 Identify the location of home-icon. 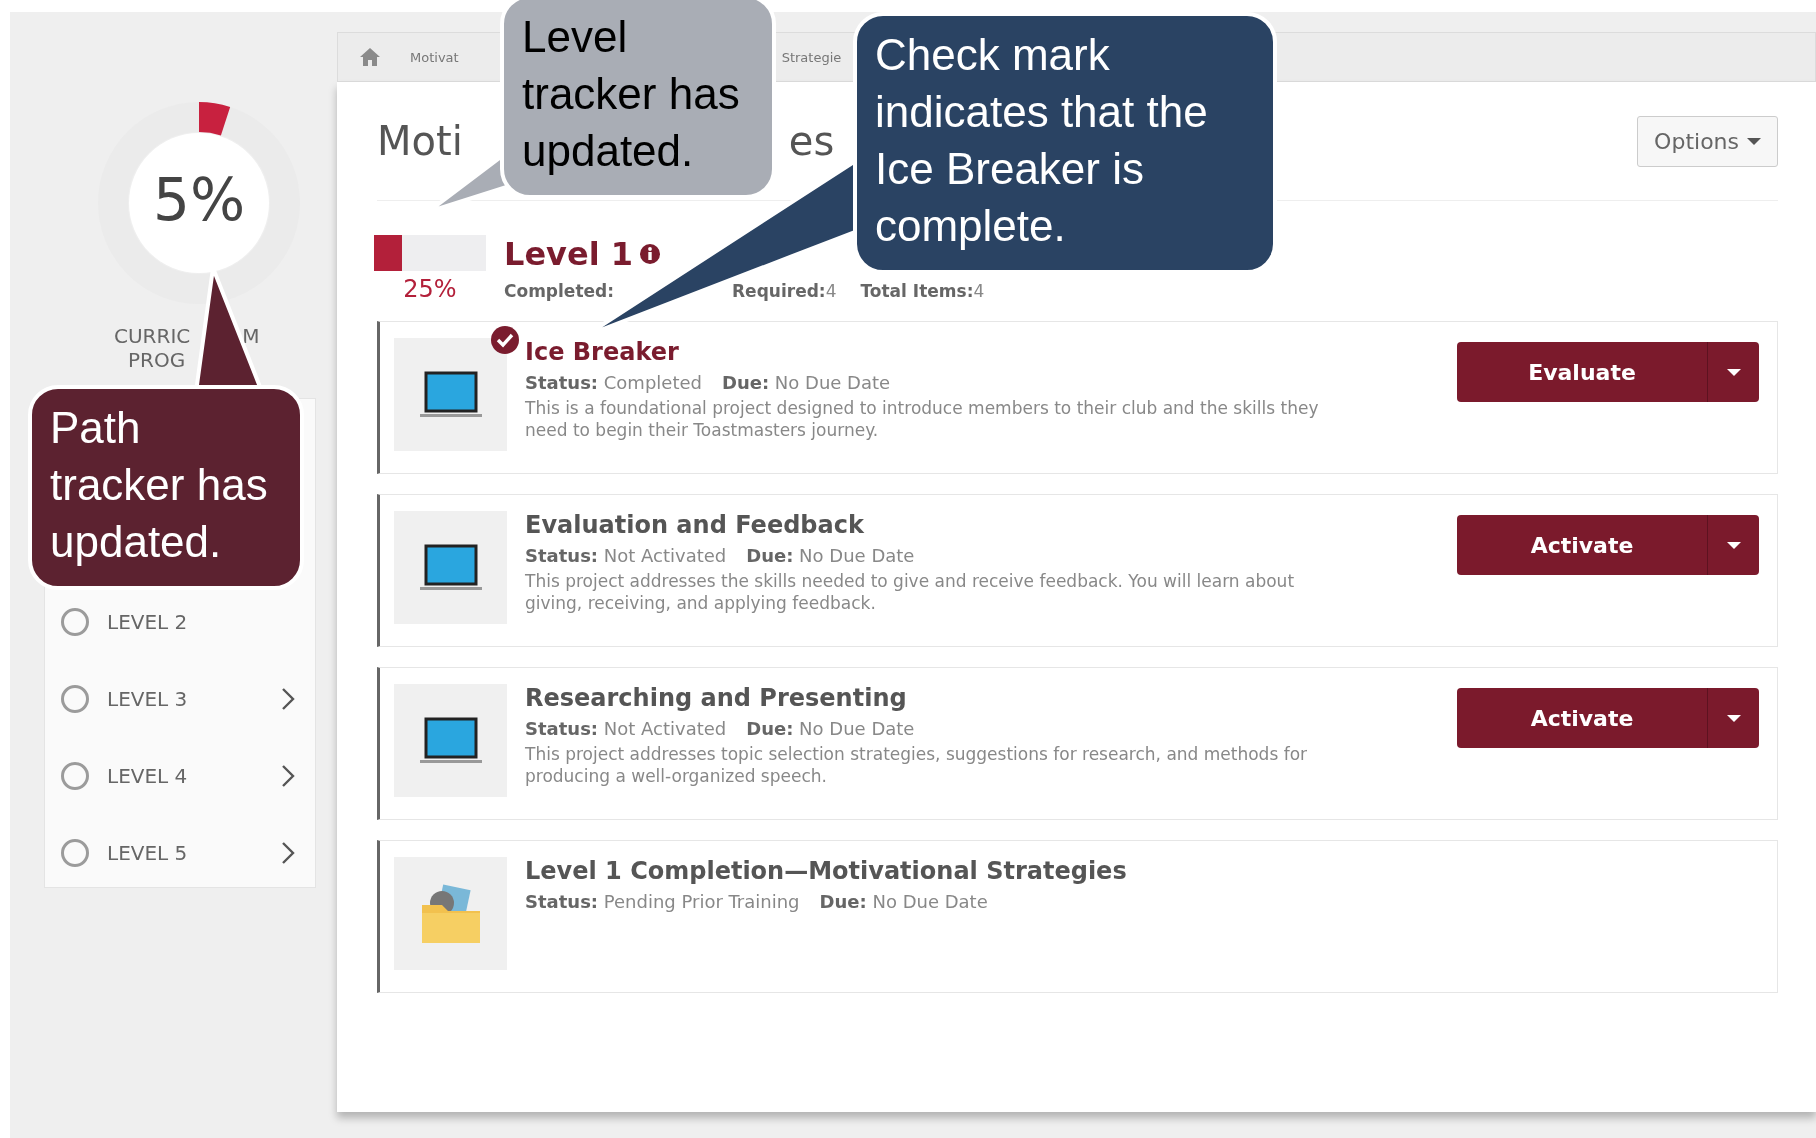
(370, 57).